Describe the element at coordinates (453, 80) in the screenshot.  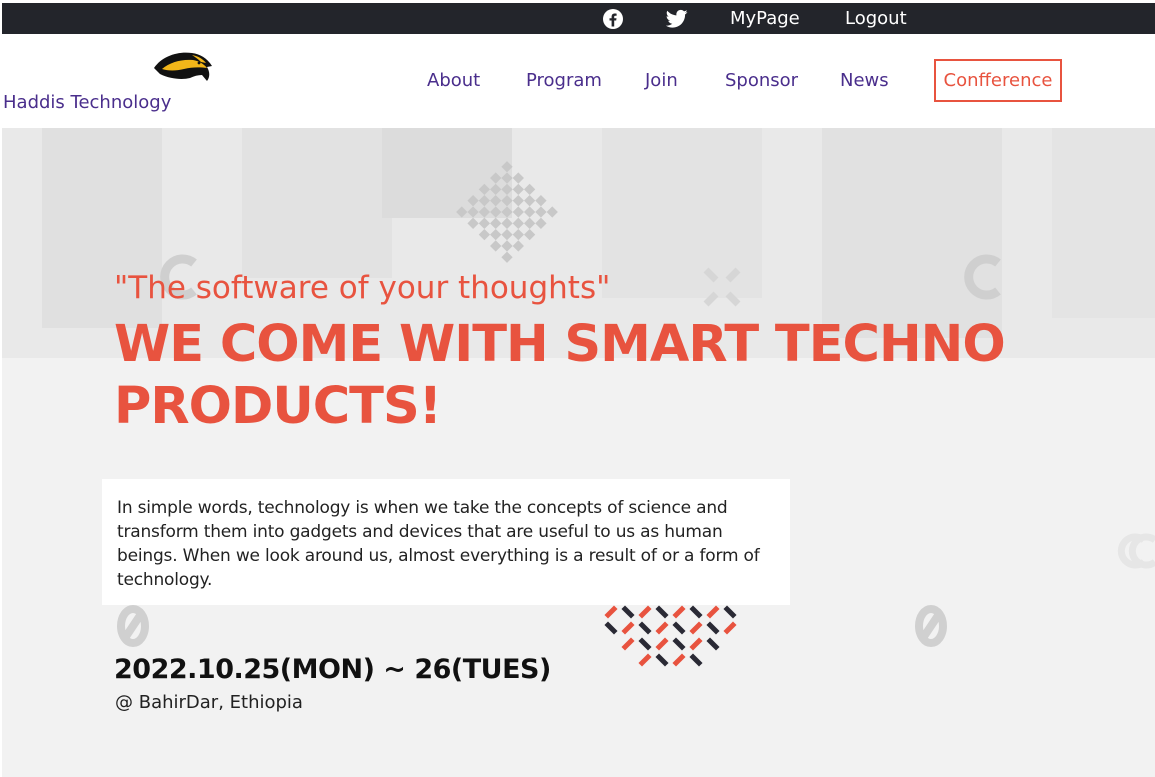
I see `nav-about: About` at that location.